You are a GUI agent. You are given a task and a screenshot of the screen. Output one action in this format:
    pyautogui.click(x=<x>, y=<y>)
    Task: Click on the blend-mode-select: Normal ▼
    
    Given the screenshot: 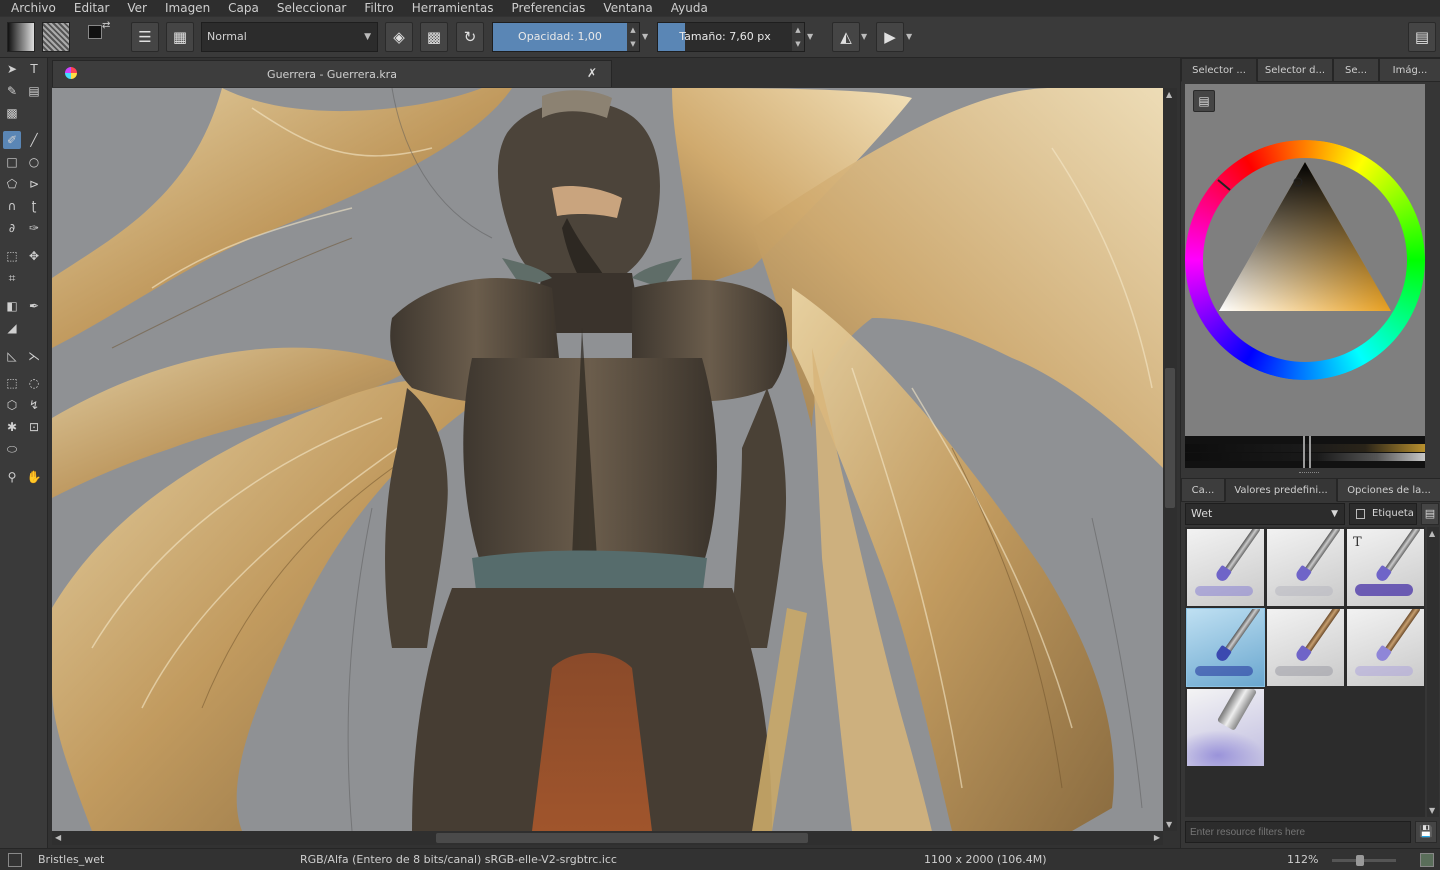 What is the action you would take?
    pyautogui.click(x=289, y=37)
    